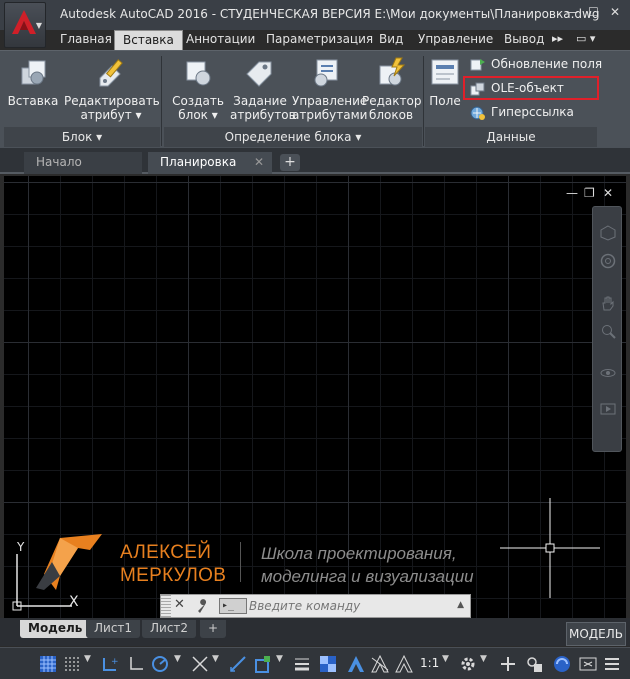 This screenshot has width=630, height=679. Describe the element at coordinates (72, 664) in the screenshot. I see `snap-icon` at that location.